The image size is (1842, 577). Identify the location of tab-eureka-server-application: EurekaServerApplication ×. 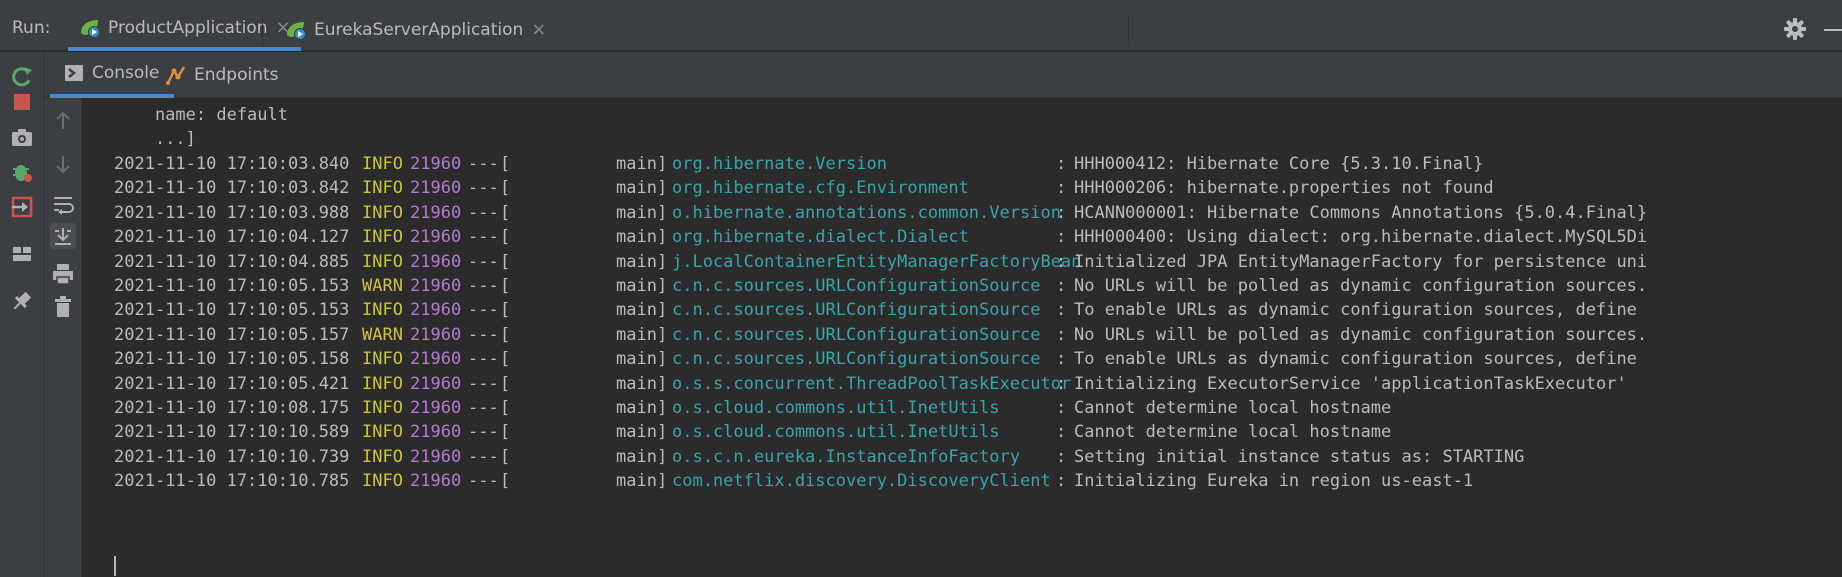
(415, 29).